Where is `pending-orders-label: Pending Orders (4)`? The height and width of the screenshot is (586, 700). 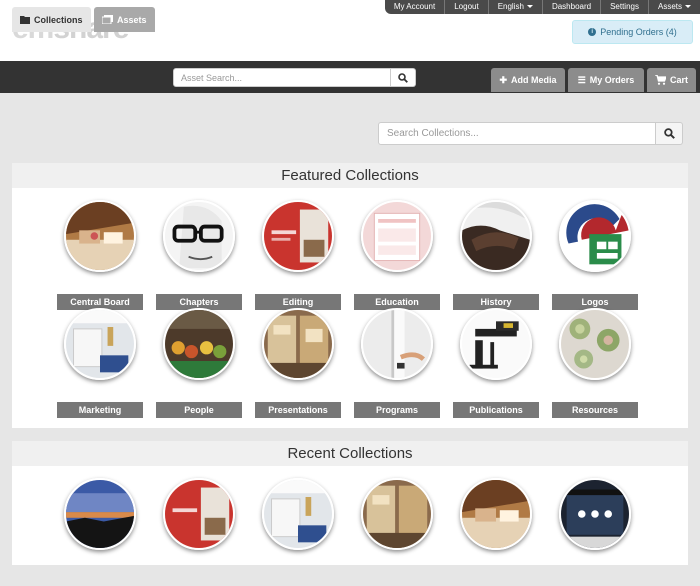 pending-orders-label: Pending Orders (4) is located at coordinates (638, 32).